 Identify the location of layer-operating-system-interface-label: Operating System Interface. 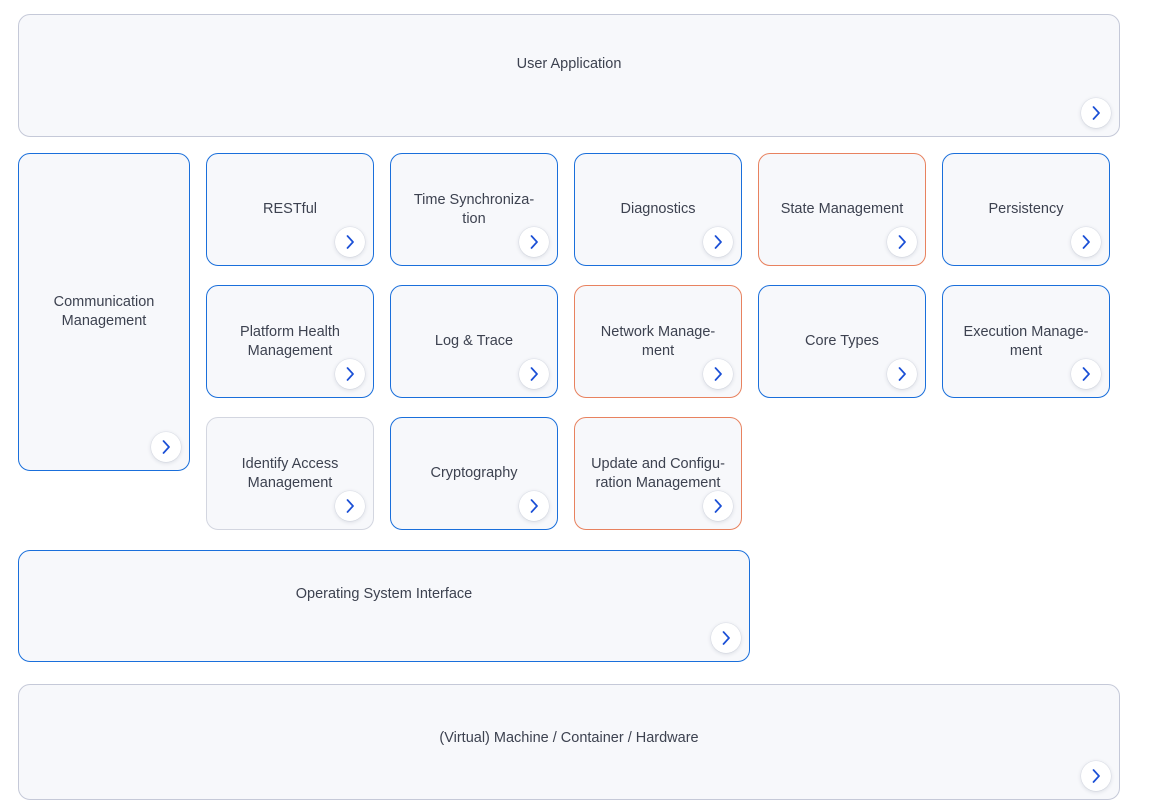
(384, 594).